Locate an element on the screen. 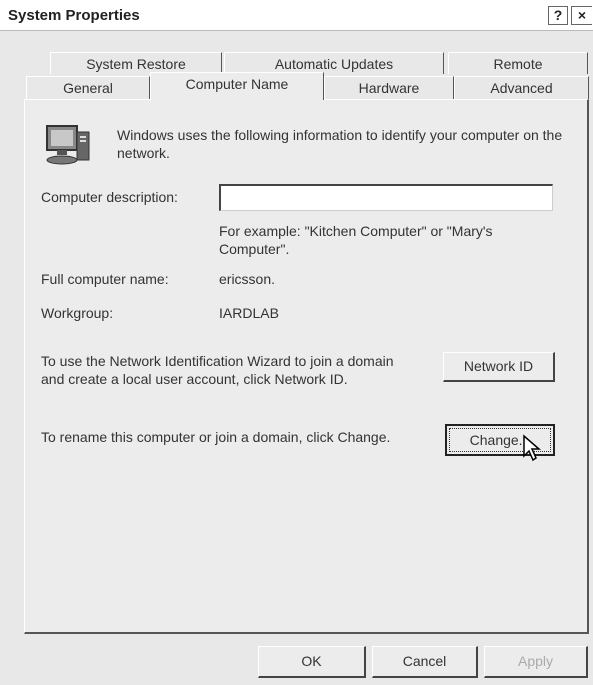 The height and width of the screenshot is (685, 593). tab-hardware: Hardware is located at coordinates (389, 88).